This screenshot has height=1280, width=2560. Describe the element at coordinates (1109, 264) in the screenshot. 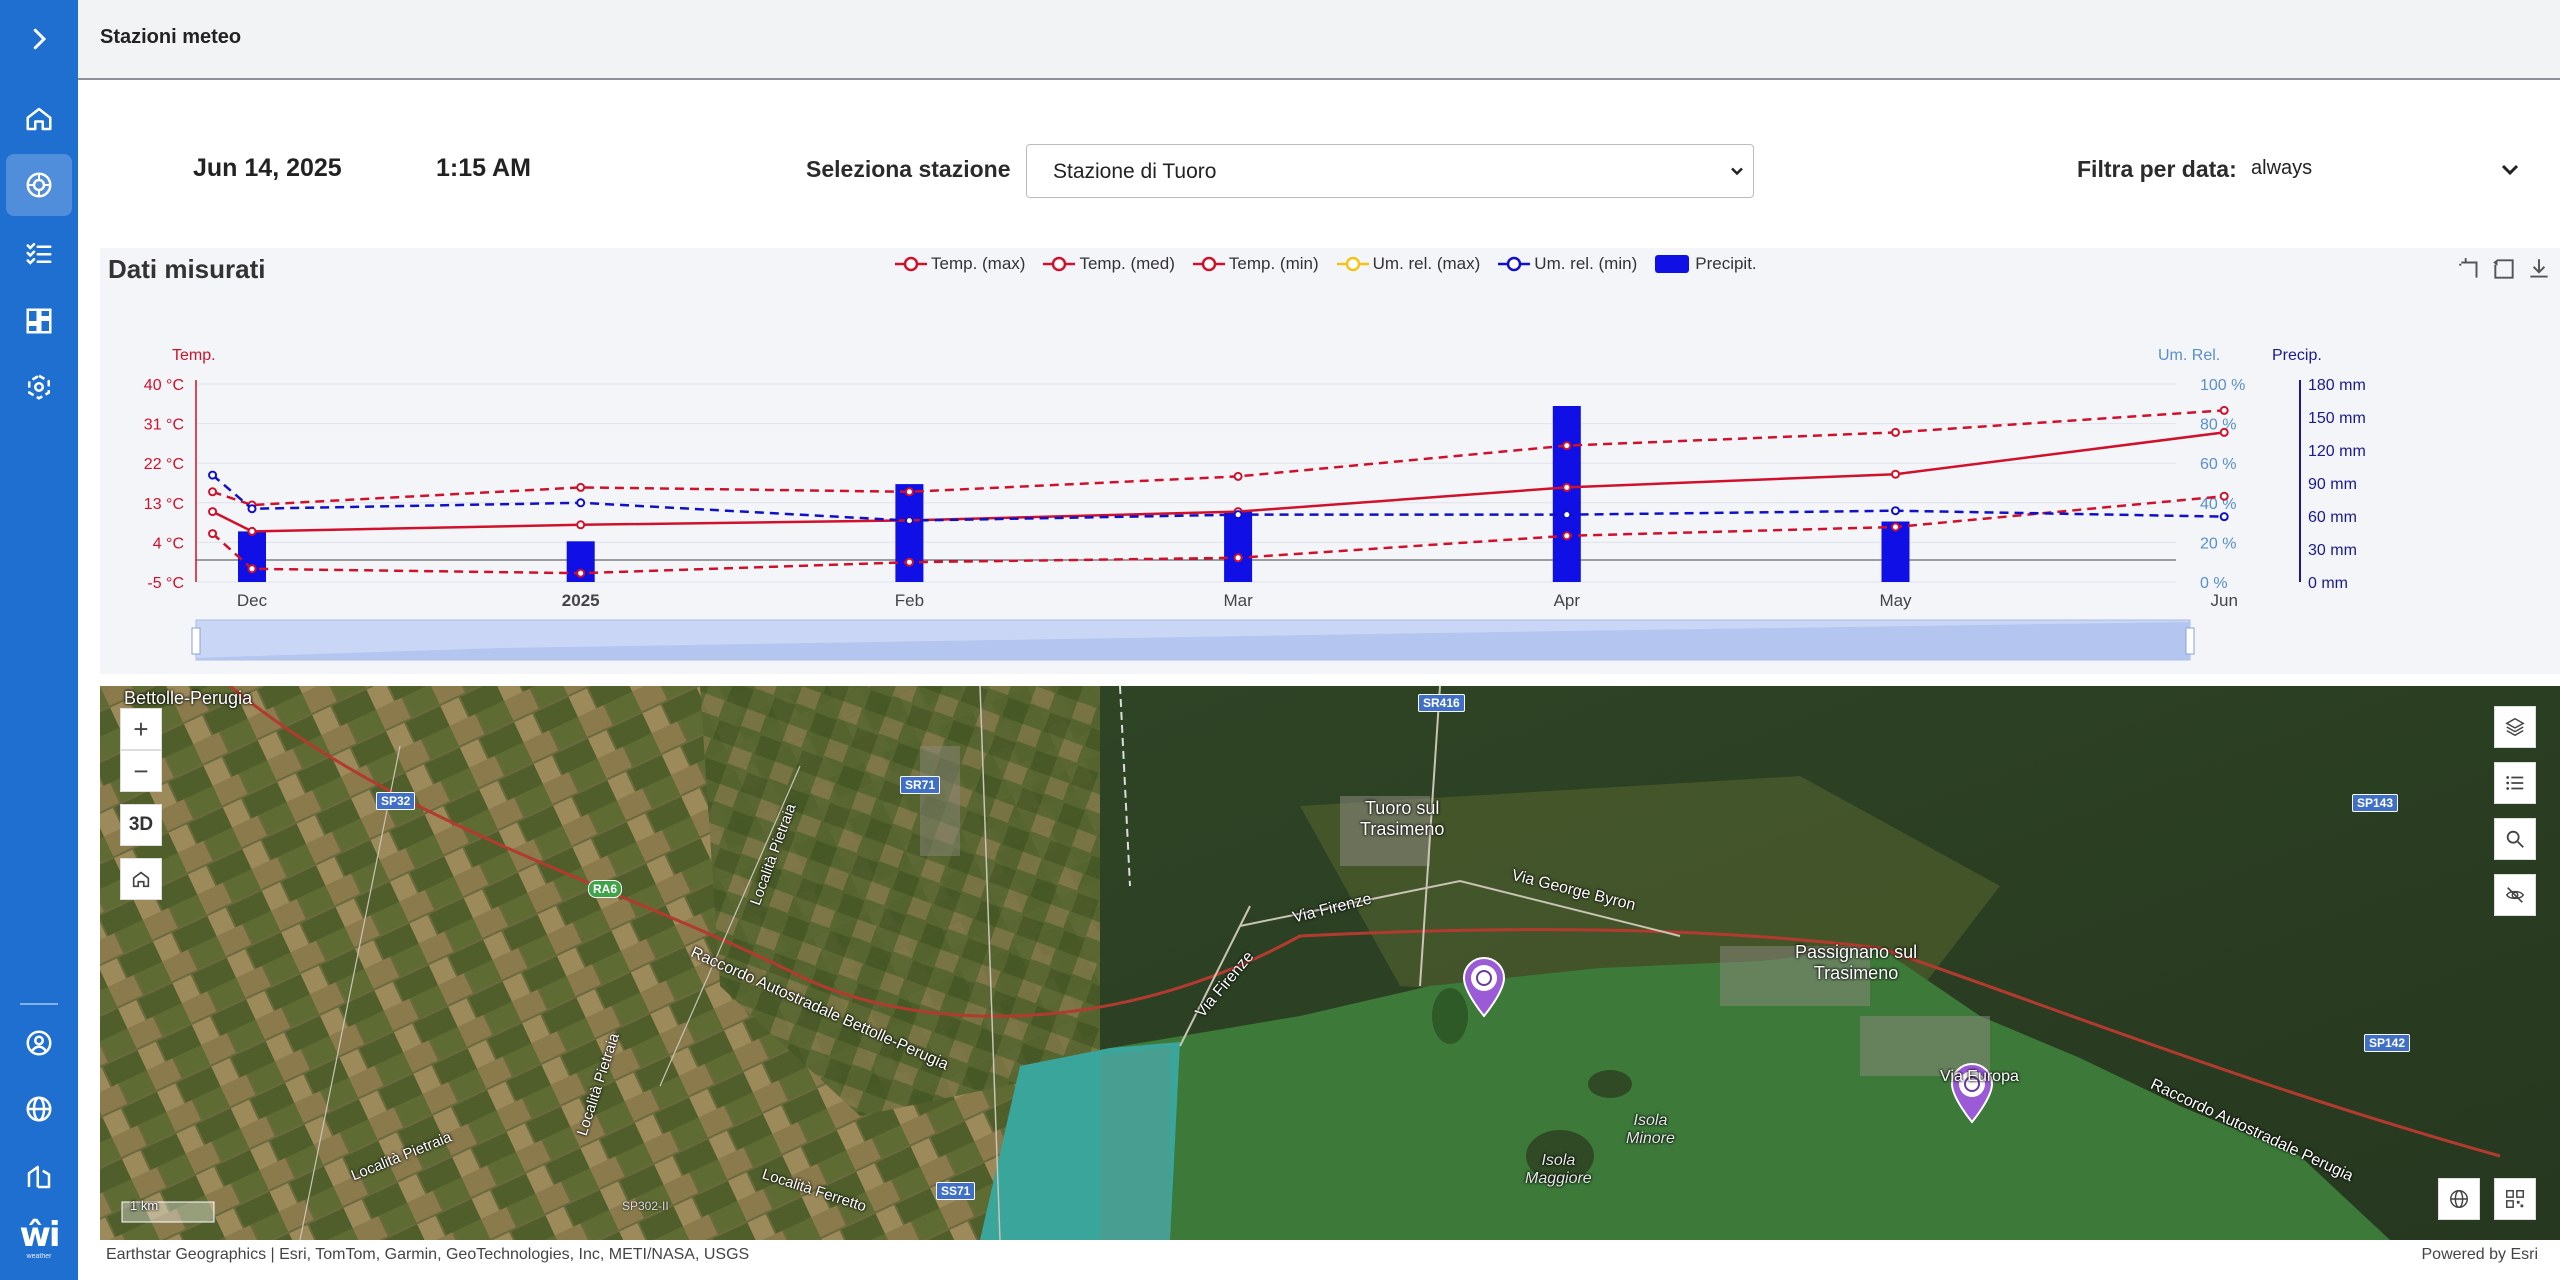

I see `legend-temp-med: Temp. (med)` at that location.